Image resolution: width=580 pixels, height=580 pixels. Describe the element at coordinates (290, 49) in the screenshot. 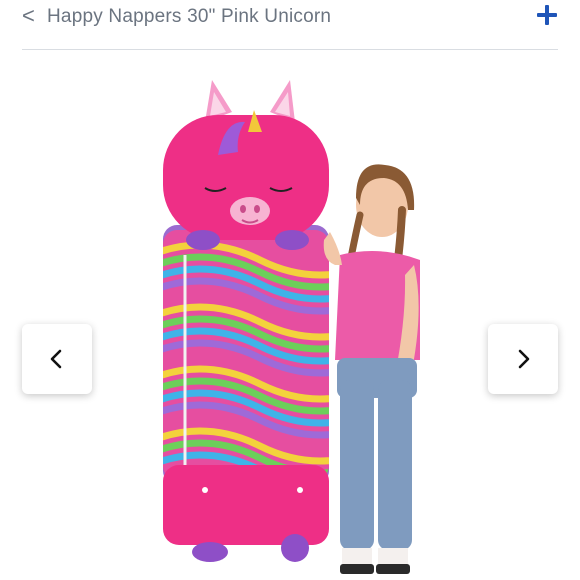

I see `header-divider` at that location.